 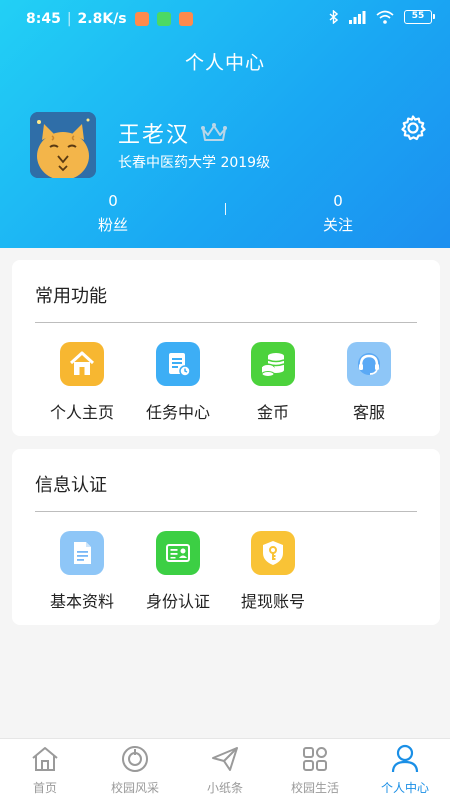 I want to click on home-outline-icon, so click(x=45, y=759).